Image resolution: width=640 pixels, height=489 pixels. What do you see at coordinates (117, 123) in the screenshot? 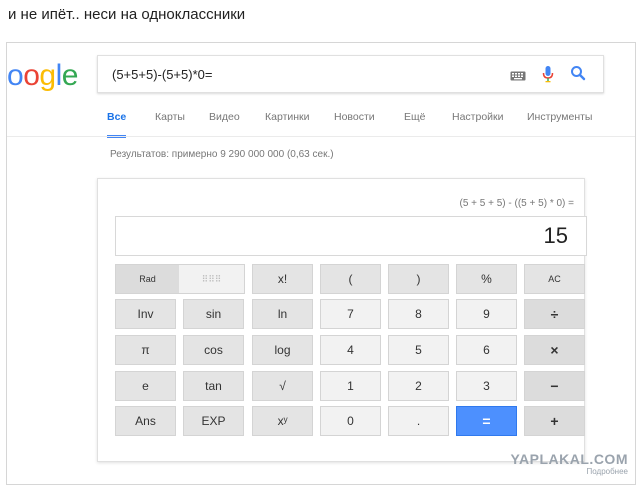
I see `tab-0: Все` at bounding box center [117, 123].